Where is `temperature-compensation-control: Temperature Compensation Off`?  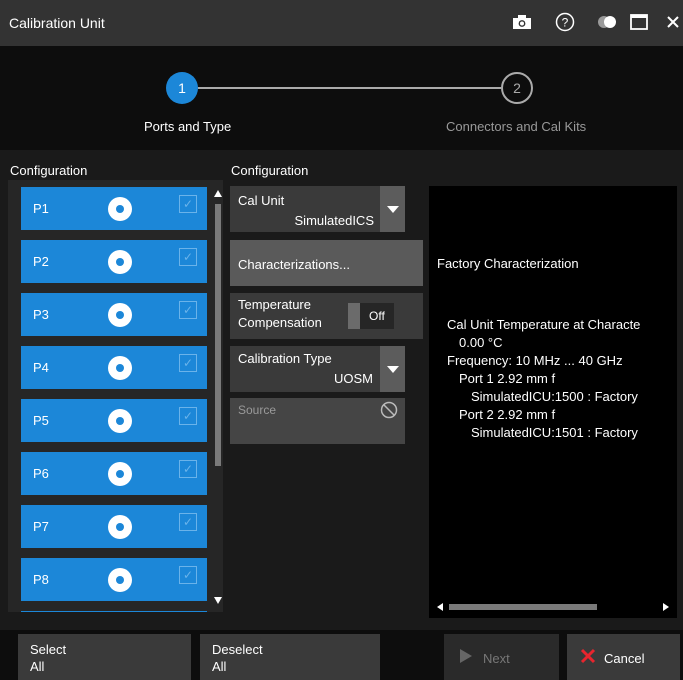 temperature-compensation-control: Temperature Compensation Off is located at coordinates (326, 316).